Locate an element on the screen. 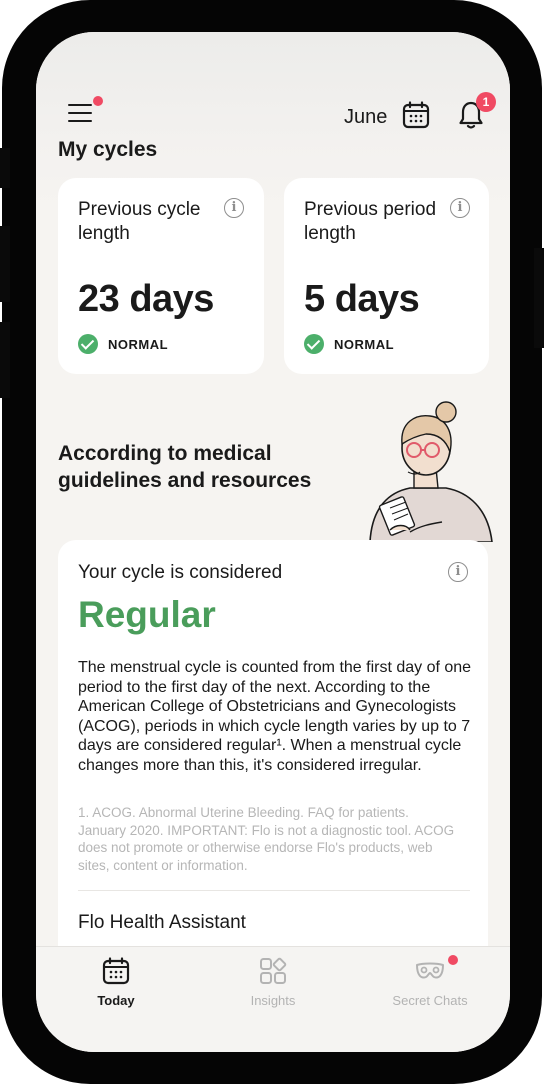  tab-label: Secret Chats is located at coordinates (430, 1000).